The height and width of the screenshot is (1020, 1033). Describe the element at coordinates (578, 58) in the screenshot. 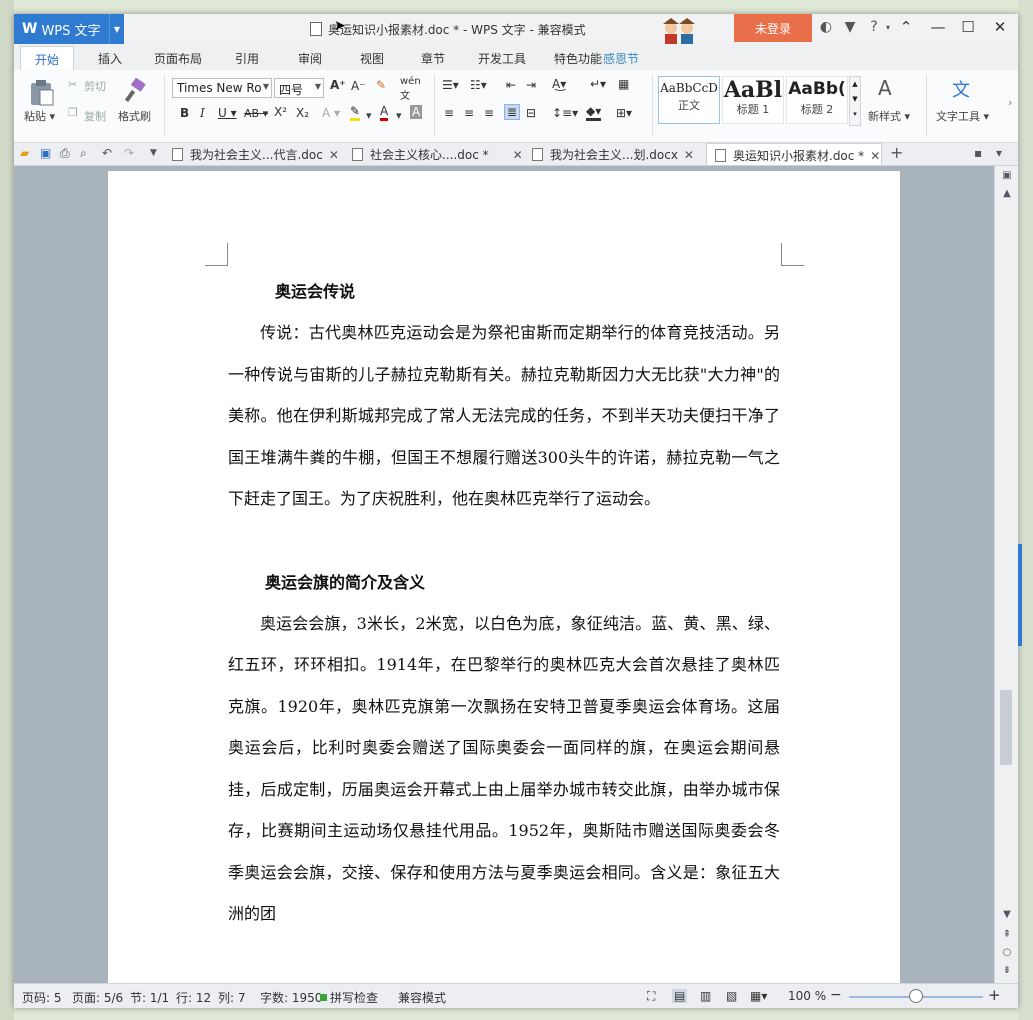

I see `tab-special-features: 特色功能` at that location.